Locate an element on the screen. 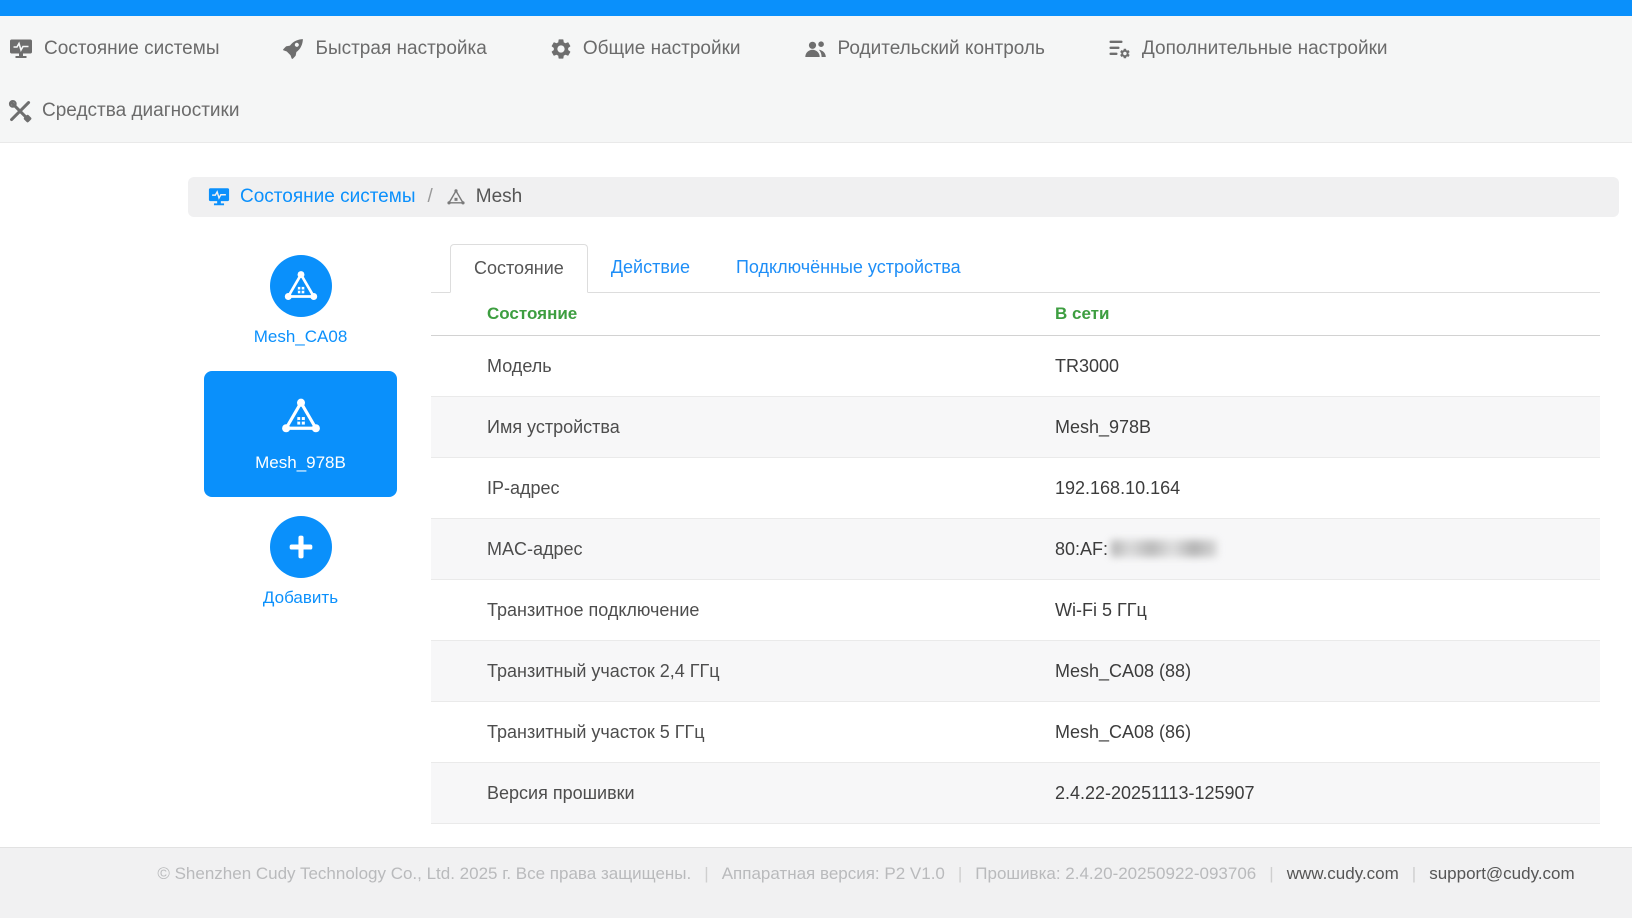 The height and width of the screenshot is (918, 1632). row-label: Транзитное подключение is located at coordinates (743, 610).